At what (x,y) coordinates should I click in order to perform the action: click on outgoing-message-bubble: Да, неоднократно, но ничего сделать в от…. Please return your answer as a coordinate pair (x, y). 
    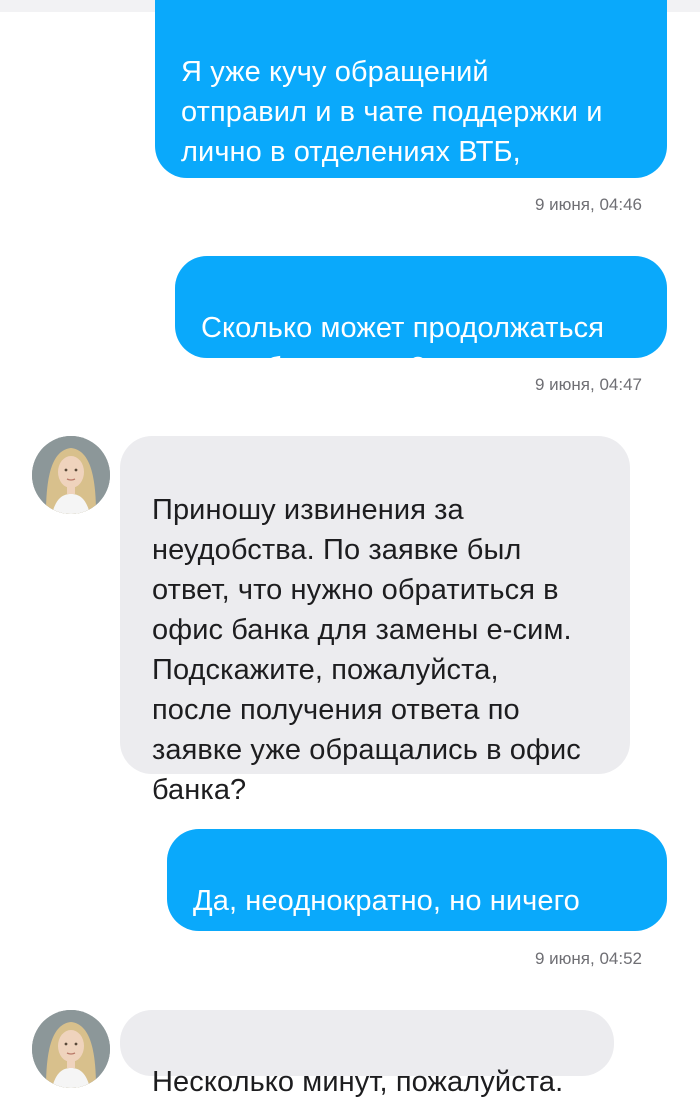
    Looking at the image, I should click on (417, 893).